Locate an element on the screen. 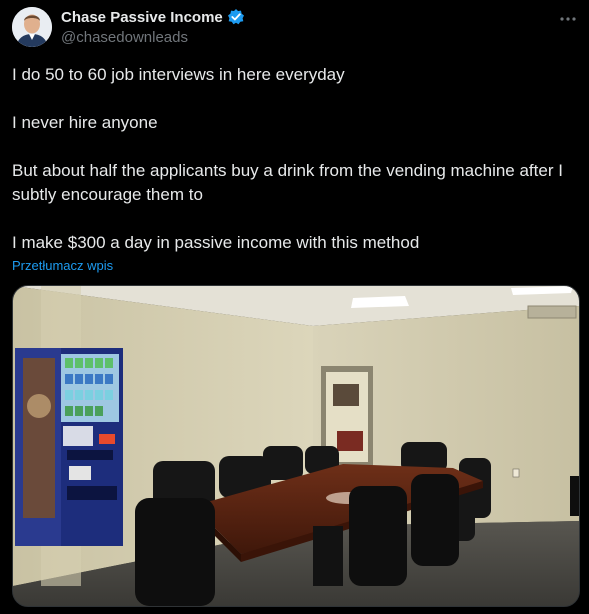 The image size is (589, 614). post-paragraph: I never hire anyone is located at coordinates (85, 122).